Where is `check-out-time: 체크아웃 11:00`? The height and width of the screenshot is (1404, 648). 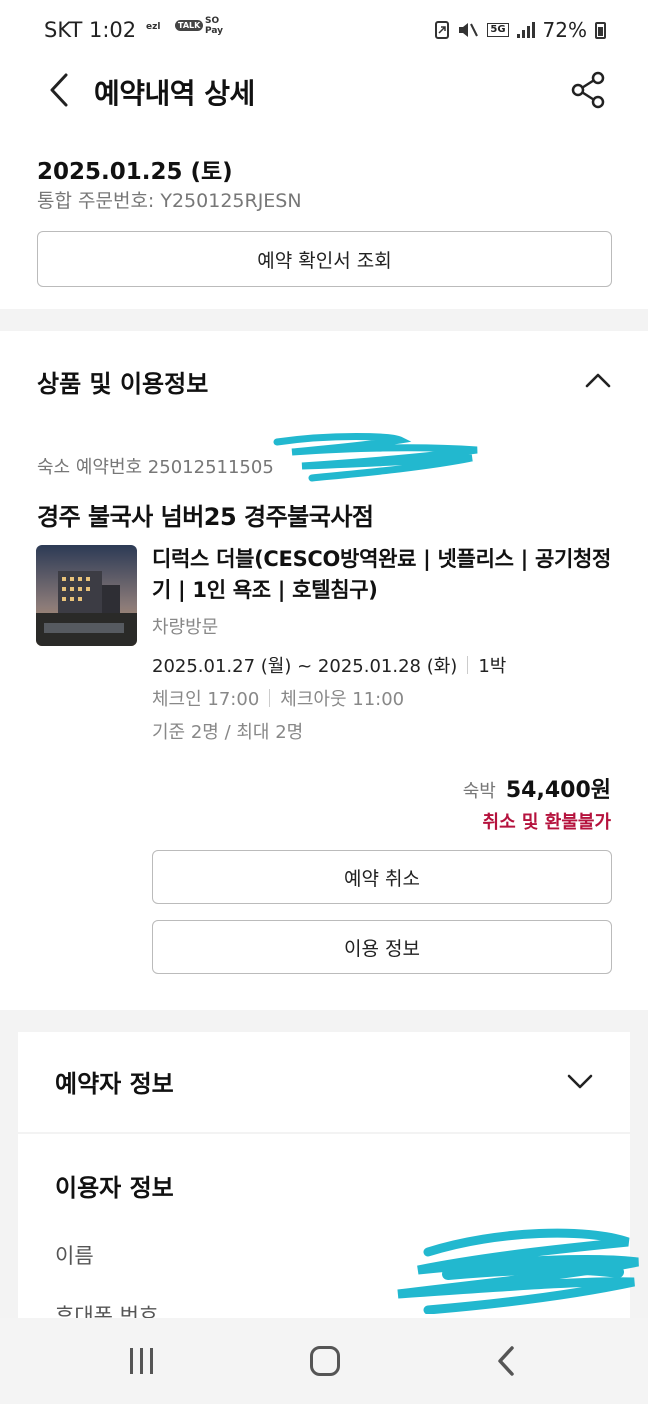 check-out-time: 체크아웃 11:00 is located at coordinates (342, 699).